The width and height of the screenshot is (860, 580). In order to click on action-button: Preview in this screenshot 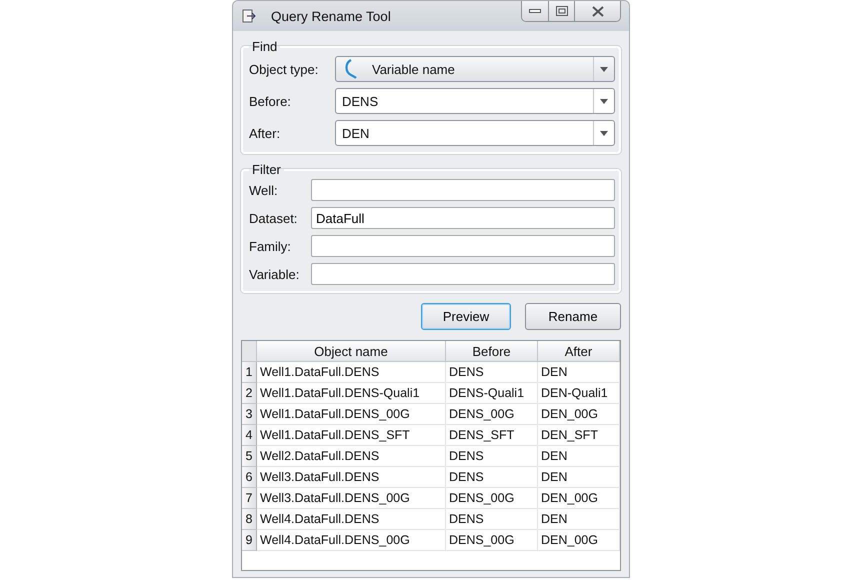, I will do `click(466, 316)`.